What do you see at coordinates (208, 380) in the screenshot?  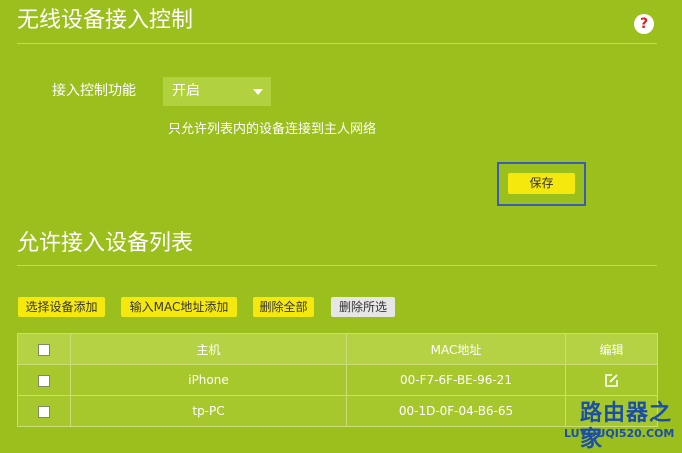 I see `host-cell: iPhone` at bounding box center [208, 380].